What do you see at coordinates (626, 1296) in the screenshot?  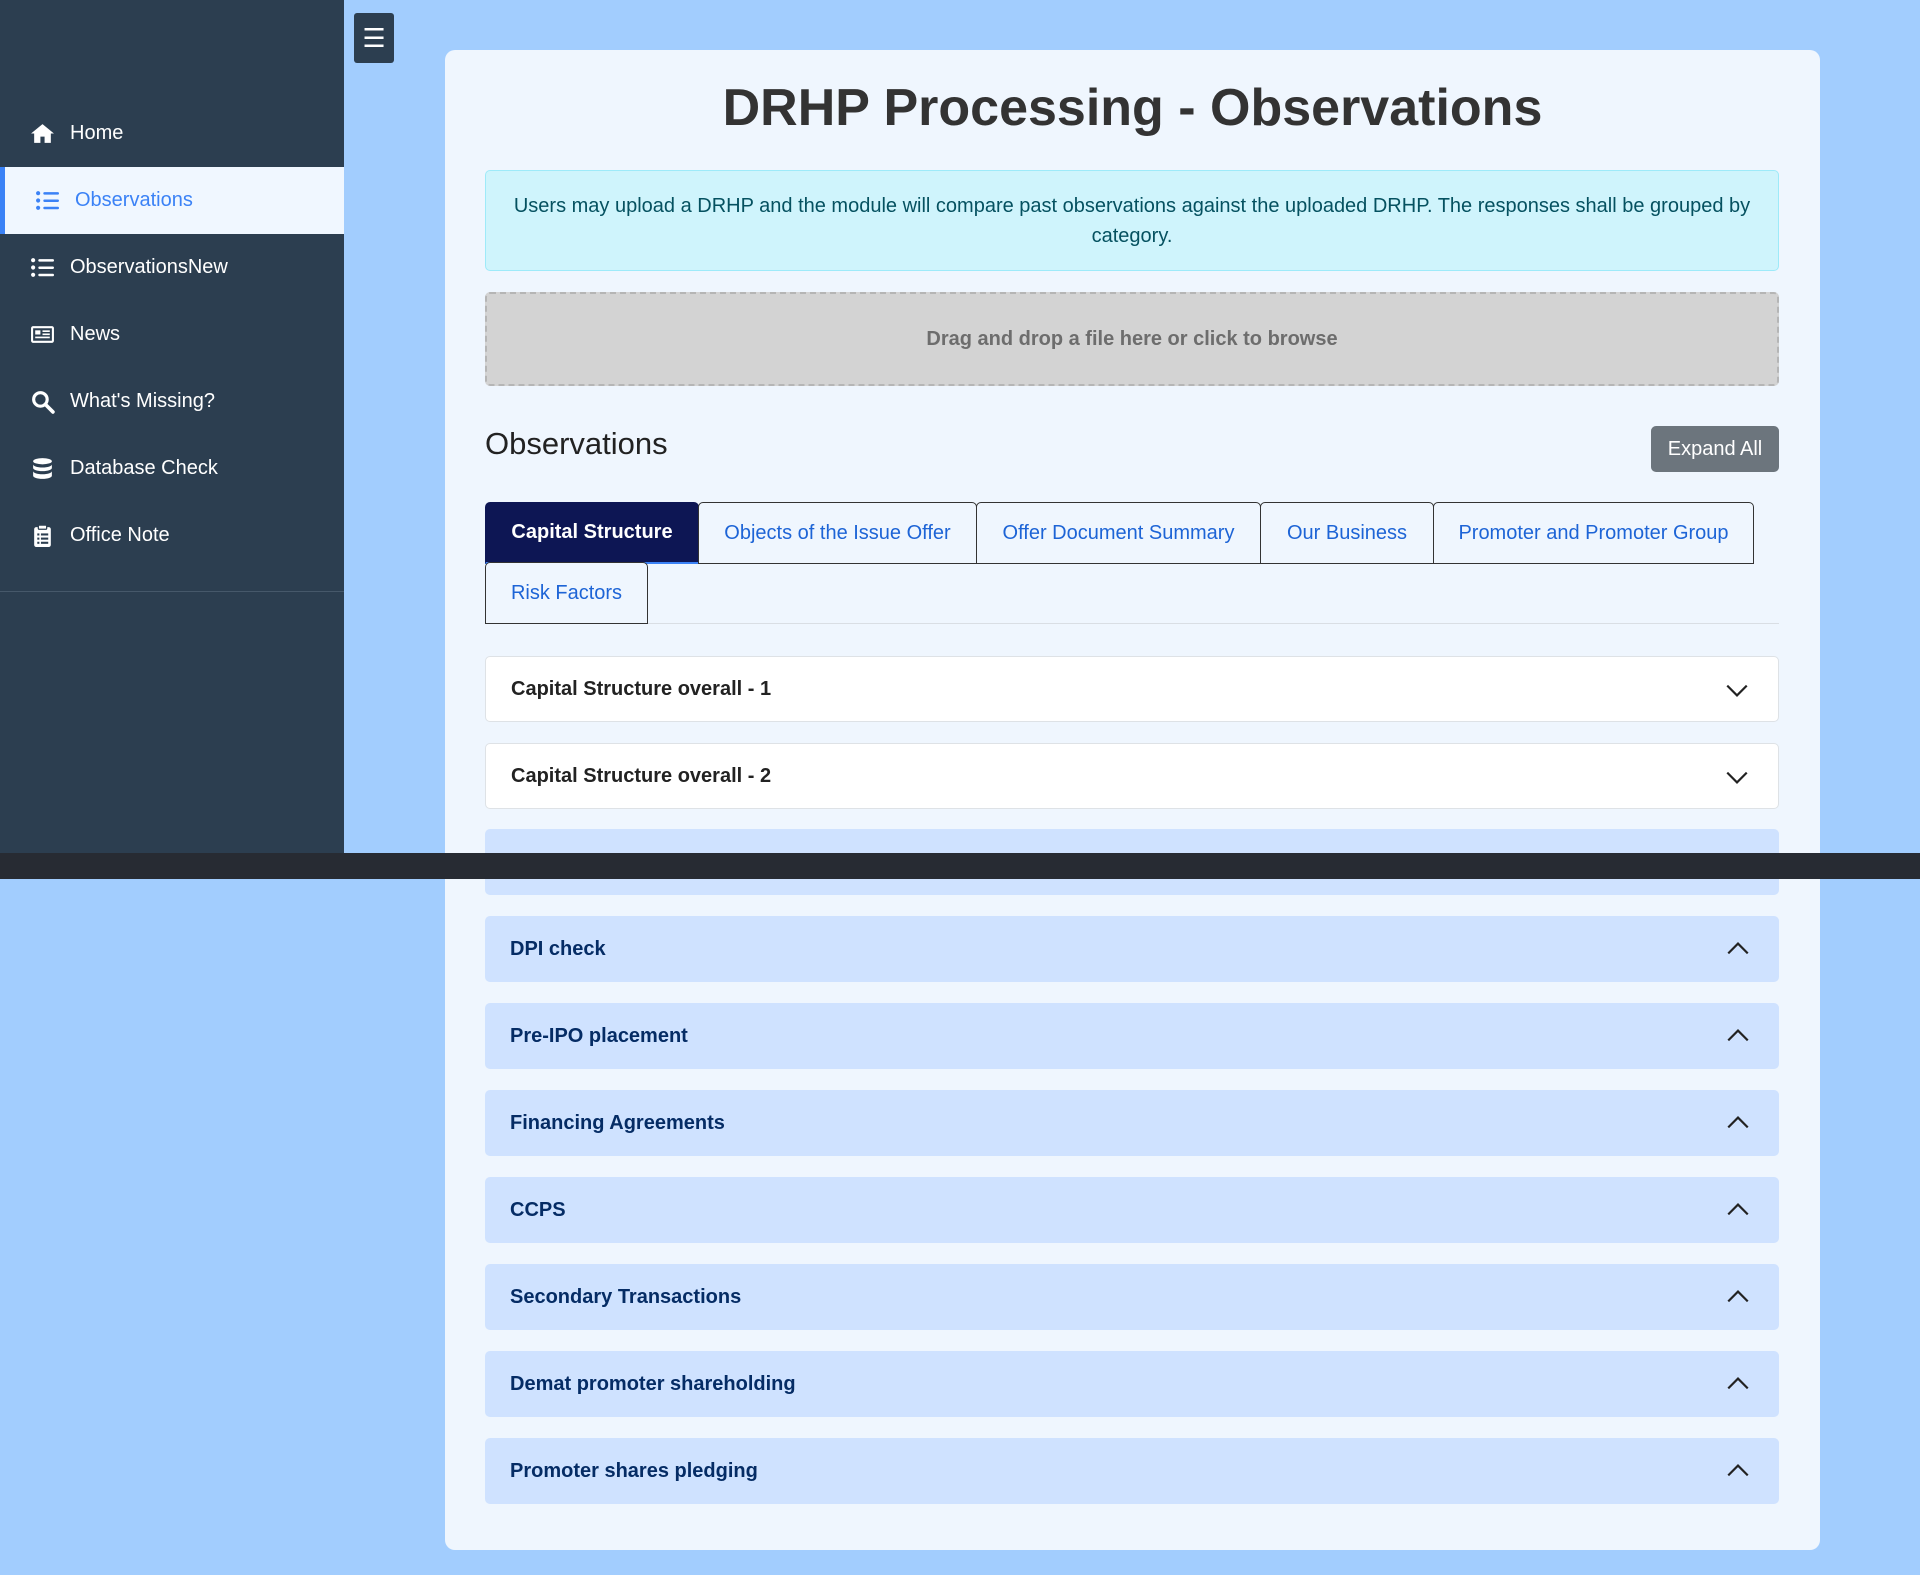 I see `accordion-title: Secondary Transactions` at bounding box center [626, 1296].